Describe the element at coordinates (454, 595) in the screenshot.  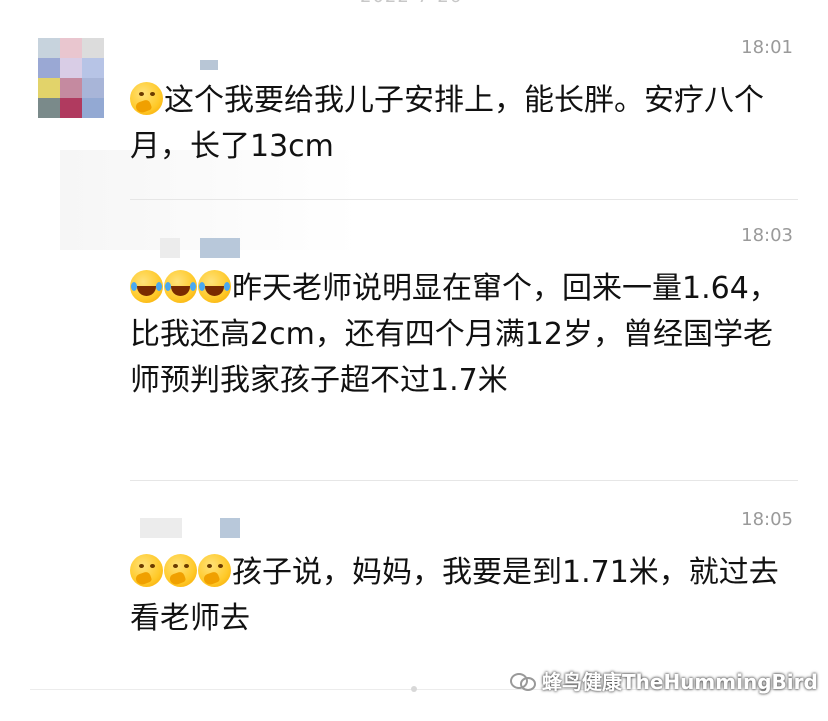
I see `message-text: 孩子说，妈妈，我要是到1.71米，就过去看老师去` at that location.